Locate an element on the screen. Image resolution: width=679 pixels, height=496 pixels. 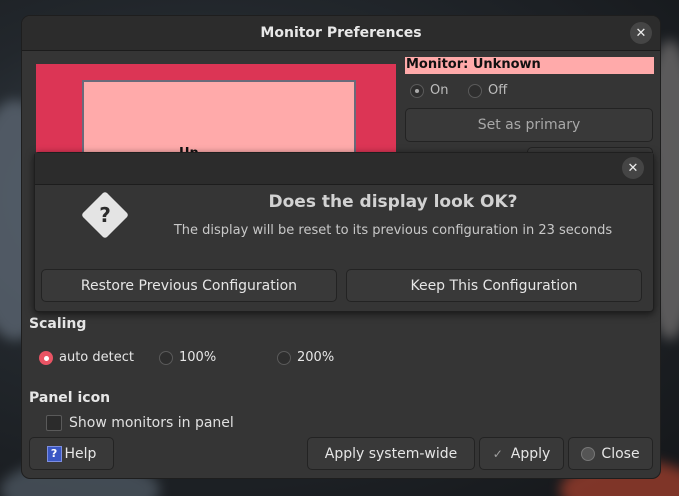
show-monitors-label: Show monitors in panel is located at coordinates (151, 423).